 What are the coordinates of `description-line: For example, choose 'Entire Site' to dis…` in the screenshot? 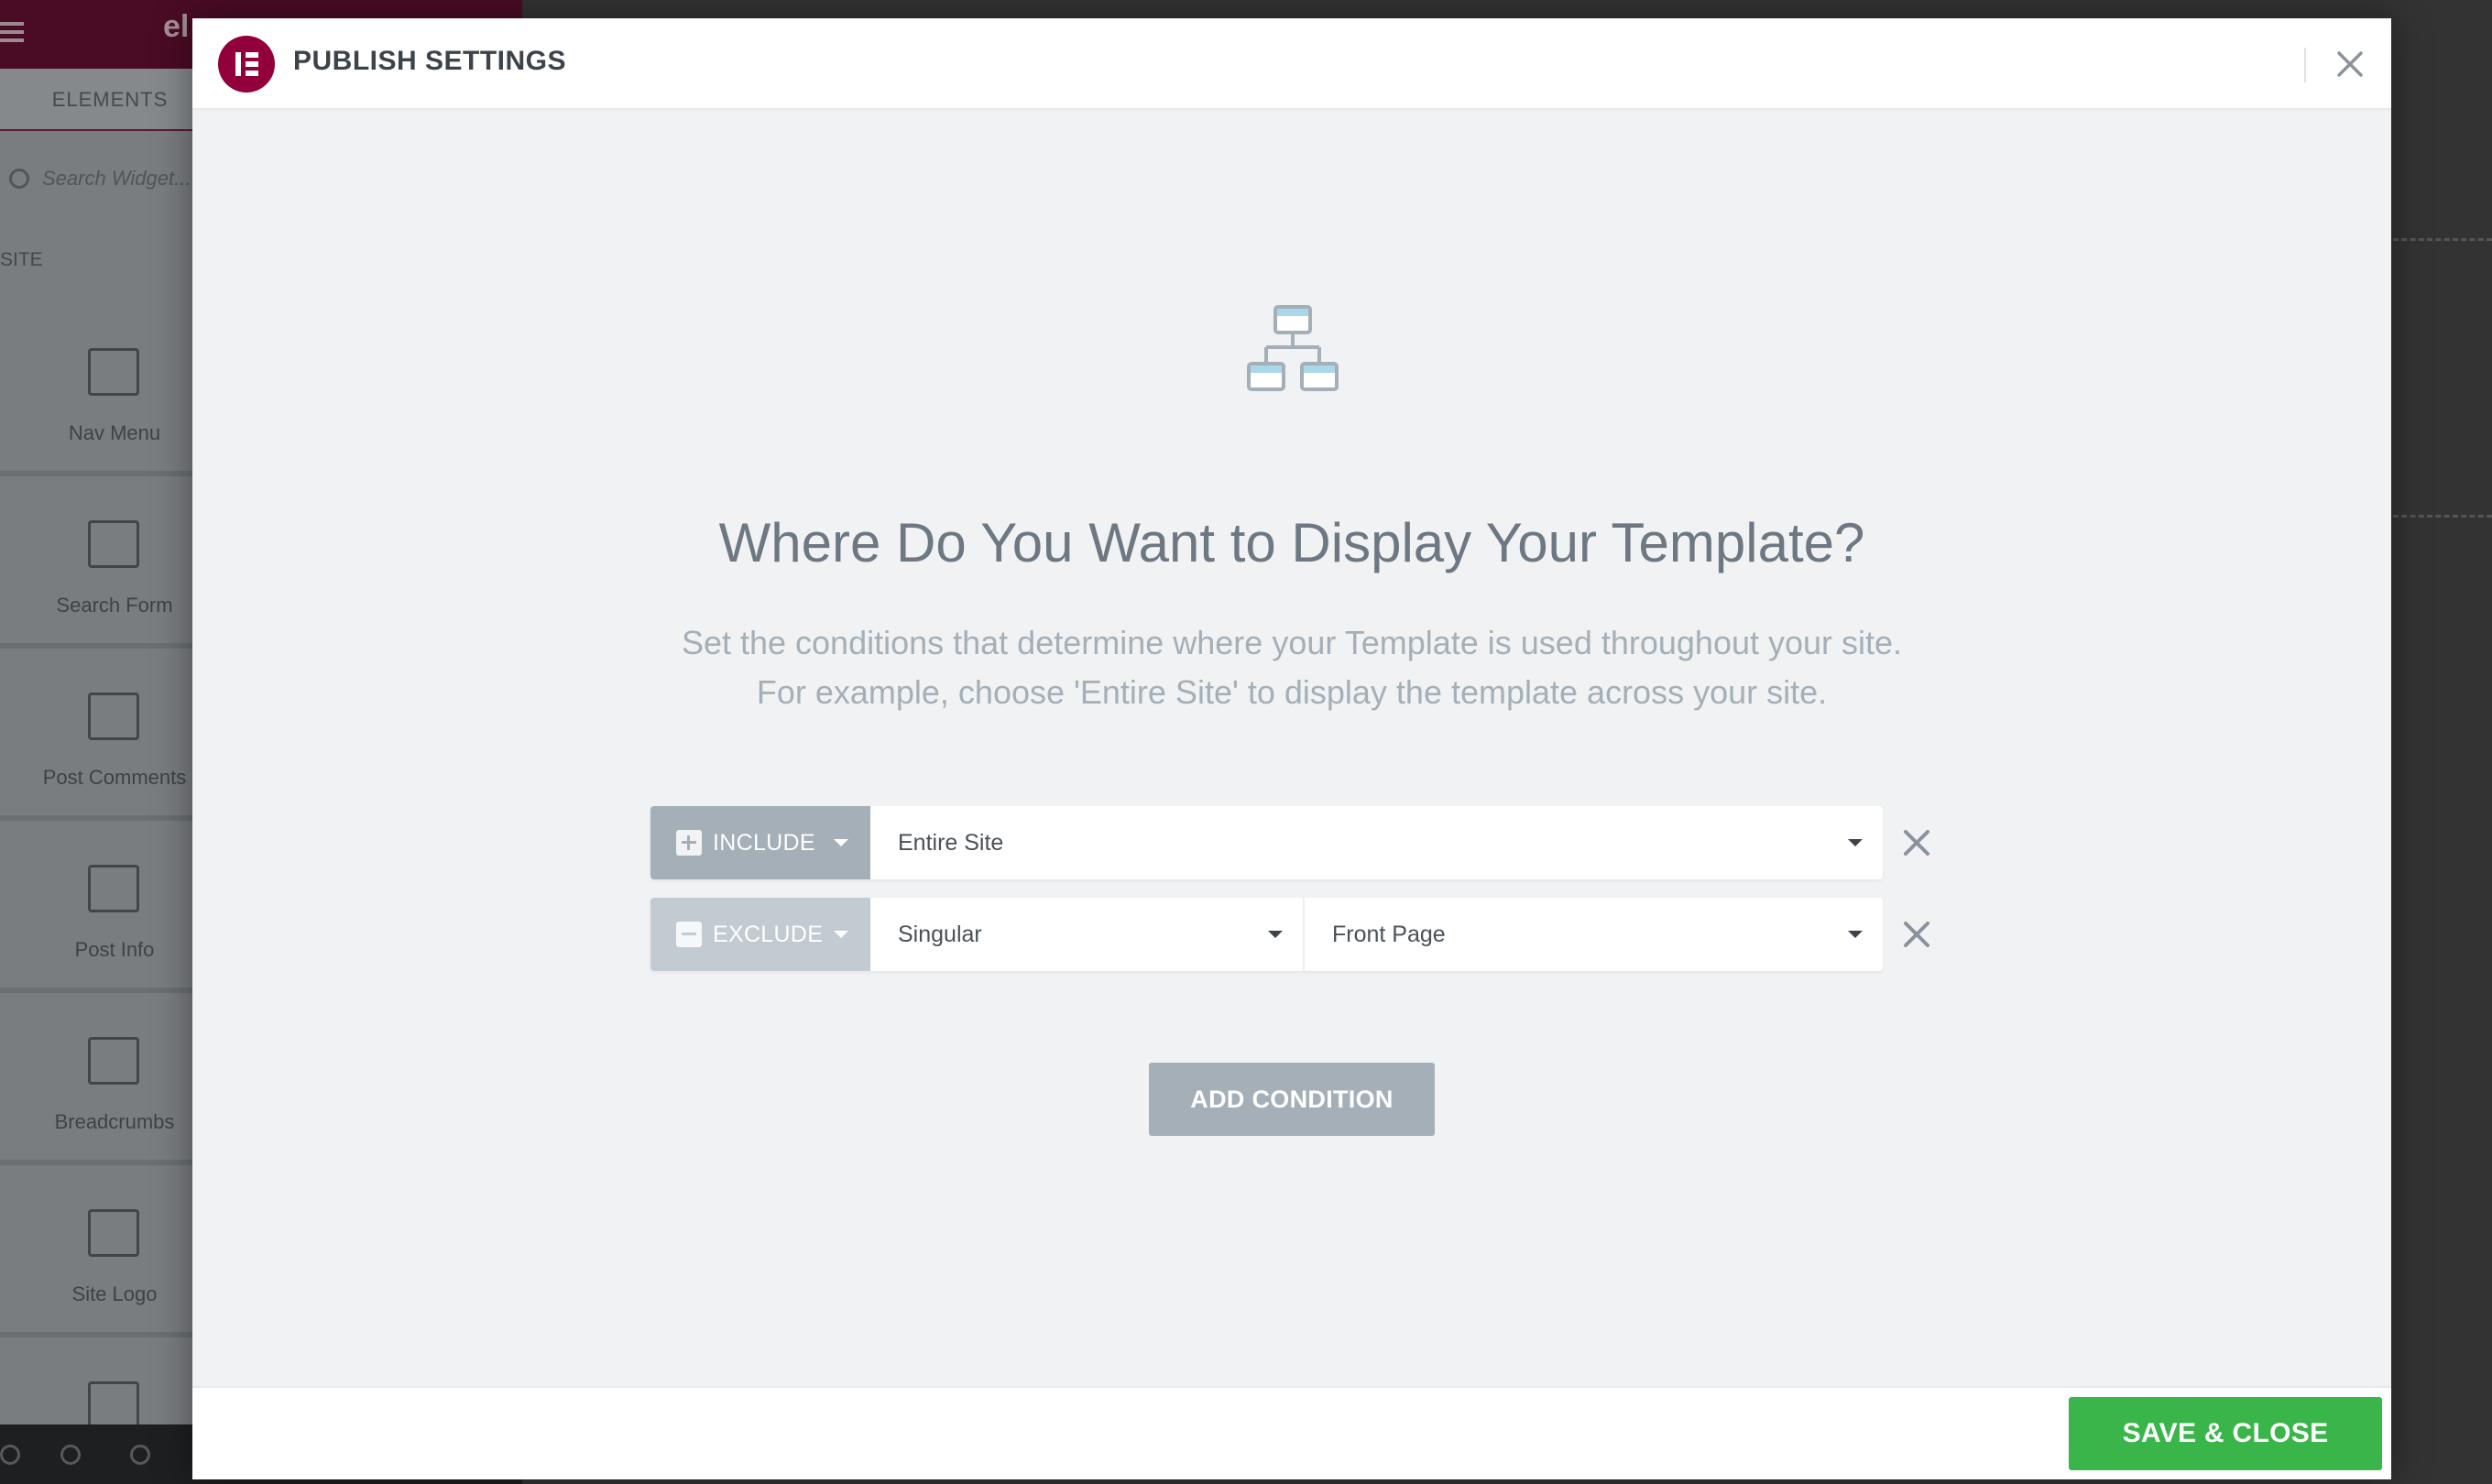 It's located at (1292, 692).